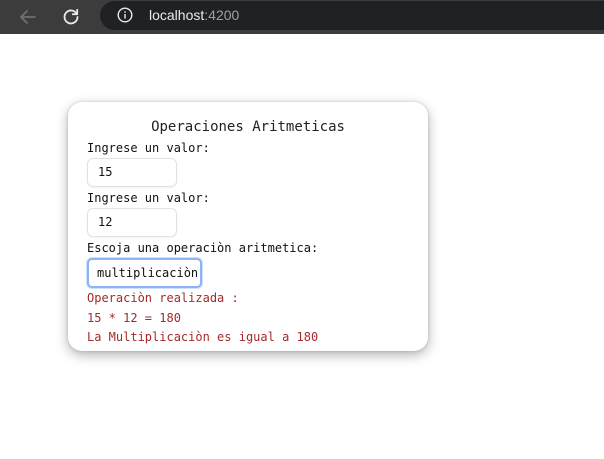  I want to click on value1-input: 15, so click(132, 172).